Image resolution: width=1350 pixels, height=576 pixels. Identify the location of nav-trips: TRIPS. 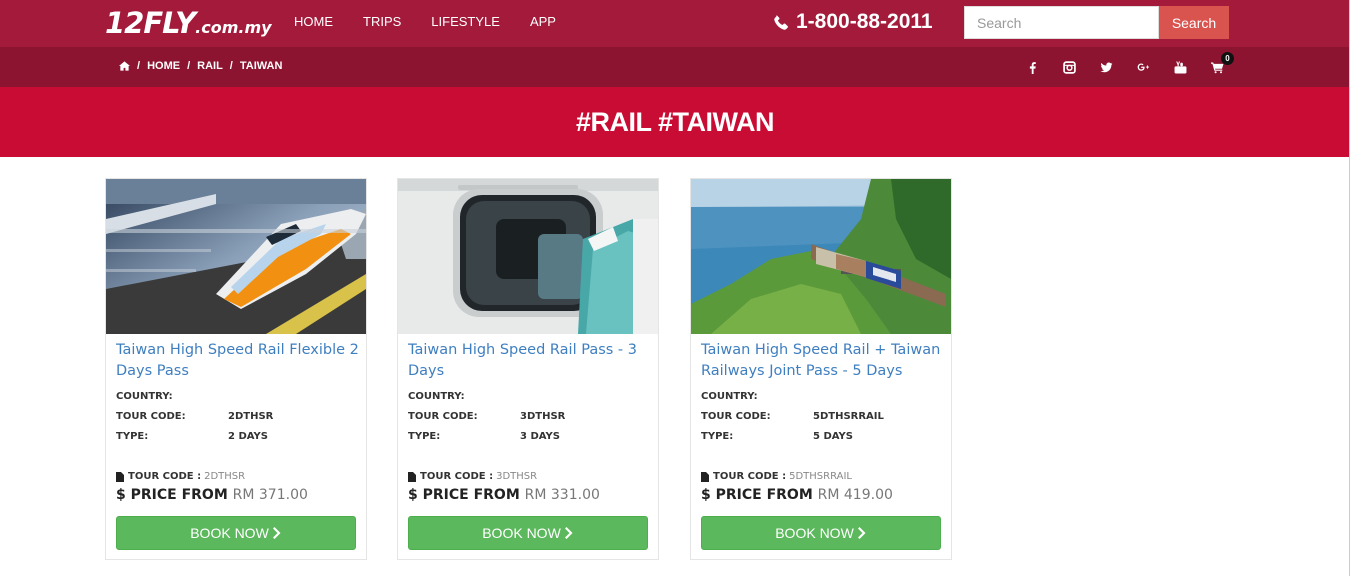
(382, 21).